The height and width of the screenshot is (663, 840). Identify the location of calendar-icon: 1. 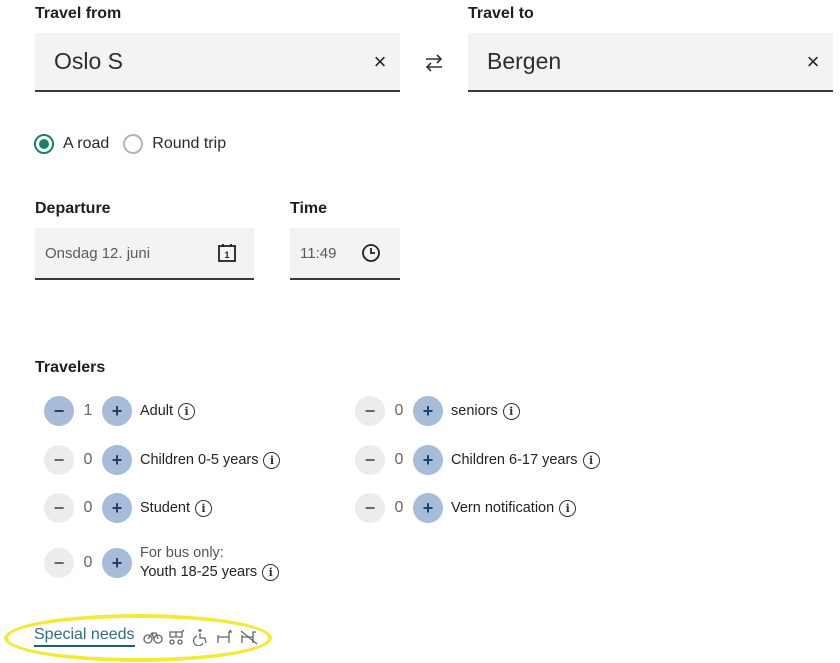
(227, 253).